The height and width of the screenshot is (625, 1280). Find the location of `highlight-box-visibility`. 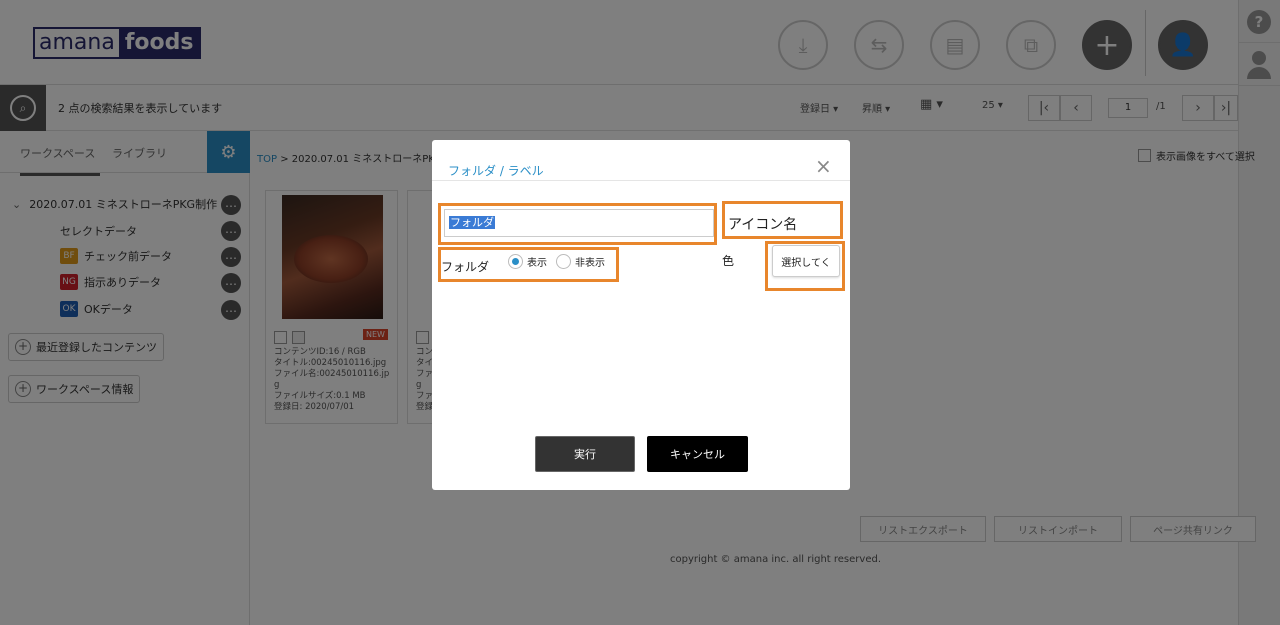

highlight-box-visibility is located at coordinates (528, 264).